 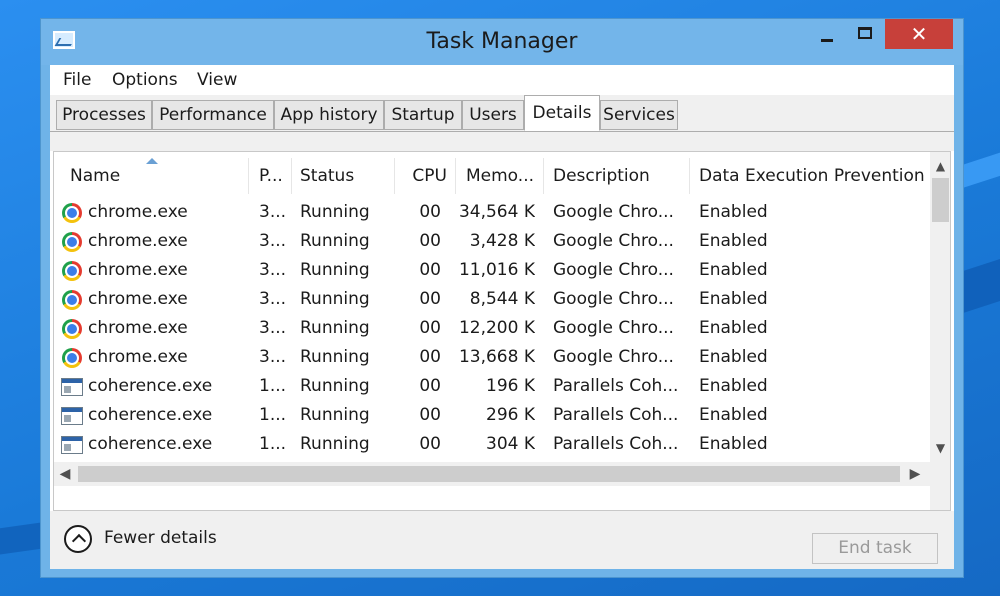 I want to click on maximize-icon, so click(x=865, y=33).